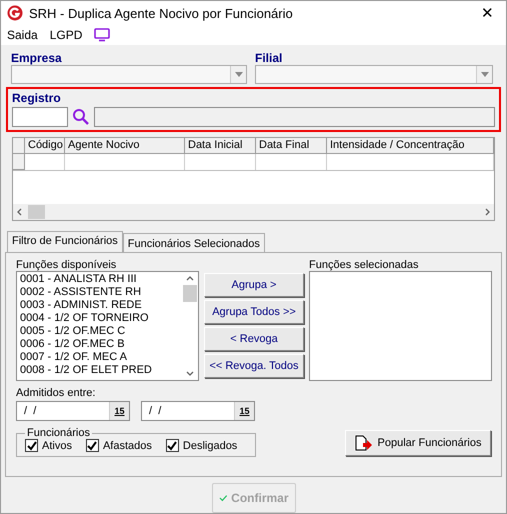  I want to click on list-item: 0004 - 1/2 OF TORNEIRO, so click(99, 318).